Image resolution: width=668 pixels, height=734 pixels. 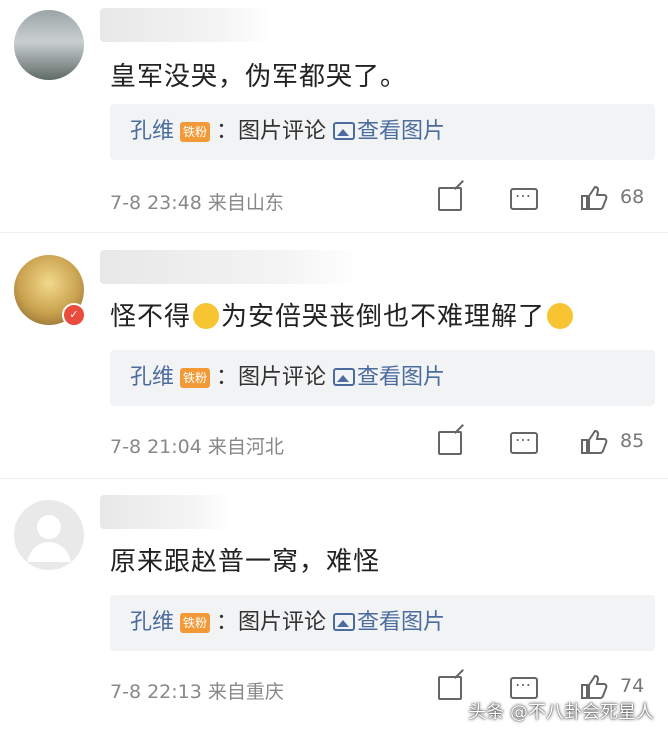 What do you see at coordinates (206, 316) in the screenshot?
I see `crying-laughing-emoji-icon` at bounding box center [206, 316].